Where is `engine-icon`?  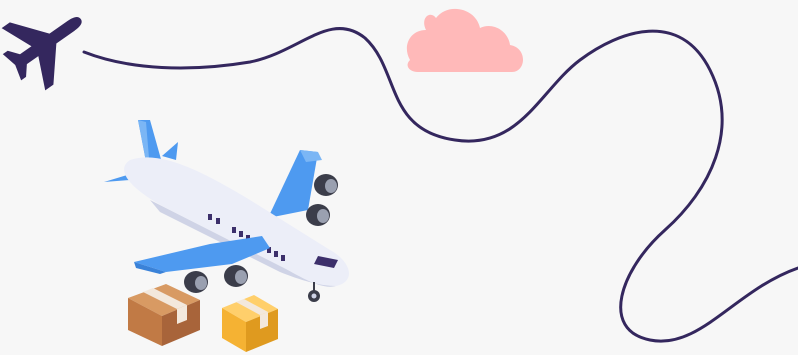 engine-icon is located at coordinates (216, 279).